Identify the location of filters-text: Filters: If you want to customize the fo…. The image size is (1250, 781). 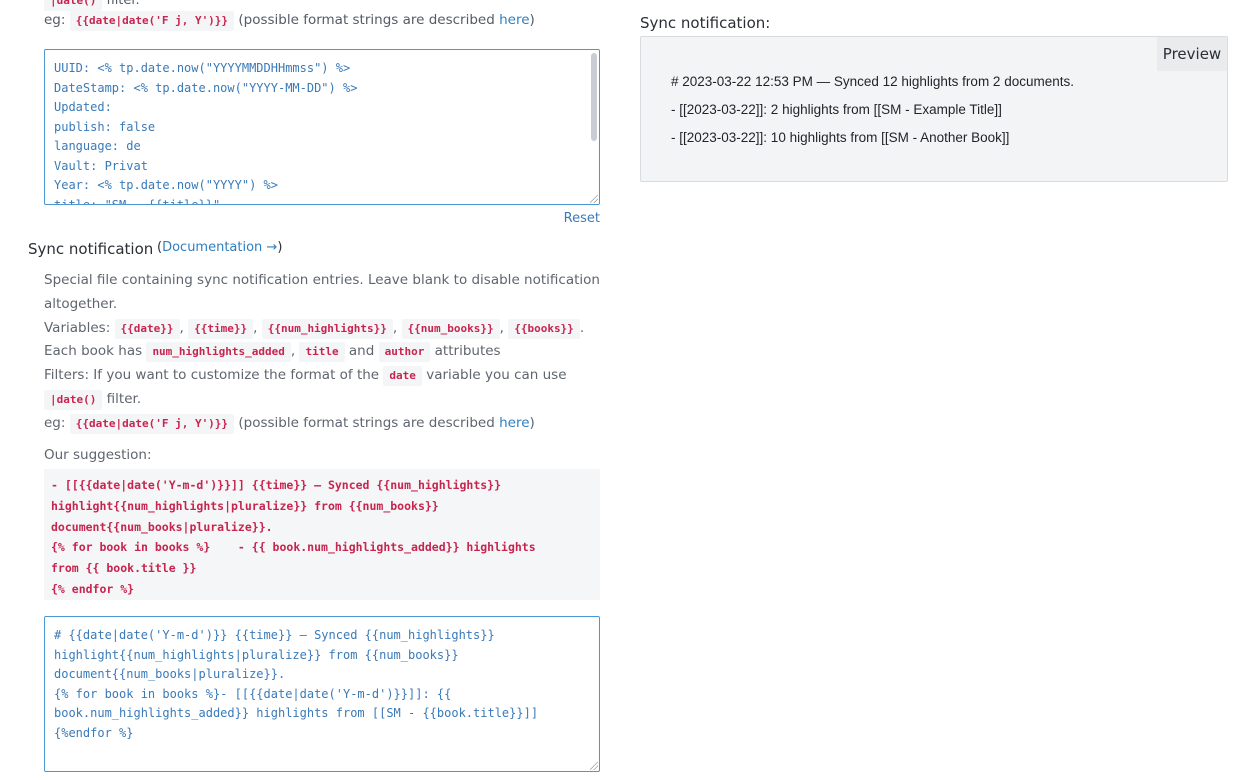
(212, 375).